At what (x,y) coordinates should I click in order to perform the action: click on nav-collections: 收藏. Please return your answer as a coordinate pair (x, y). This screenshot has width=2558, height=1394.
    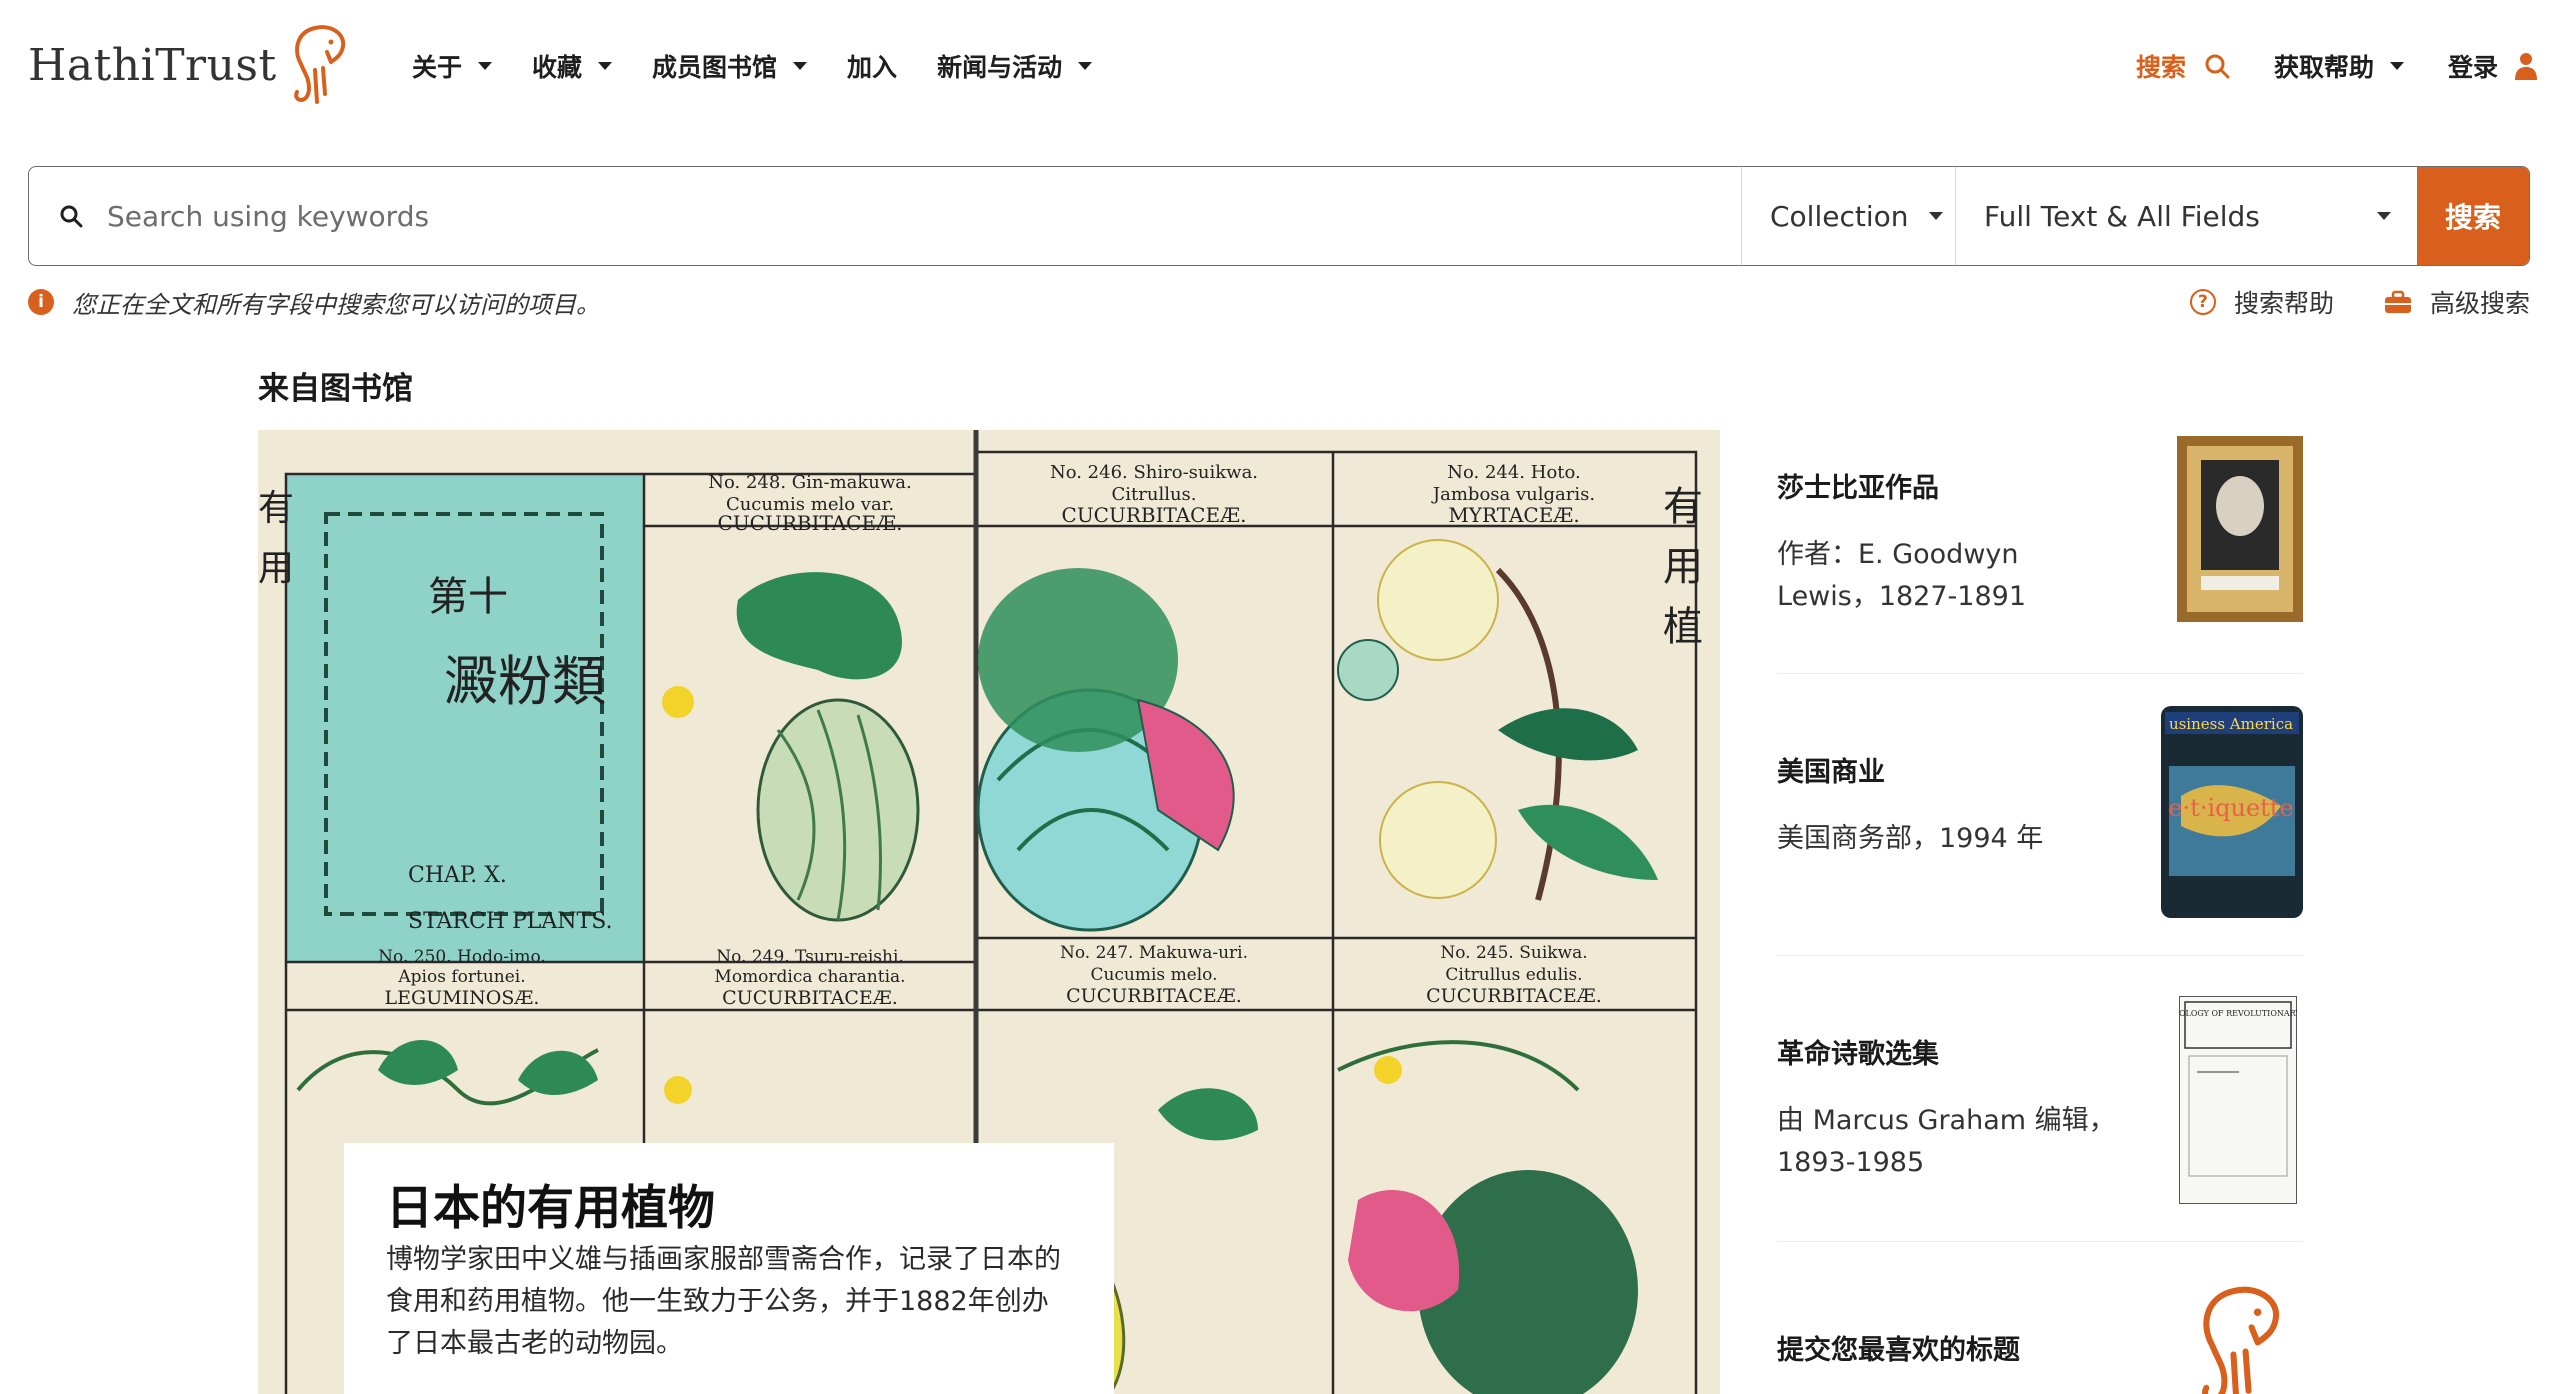
    Looking at the image, I should click on (572, 66).